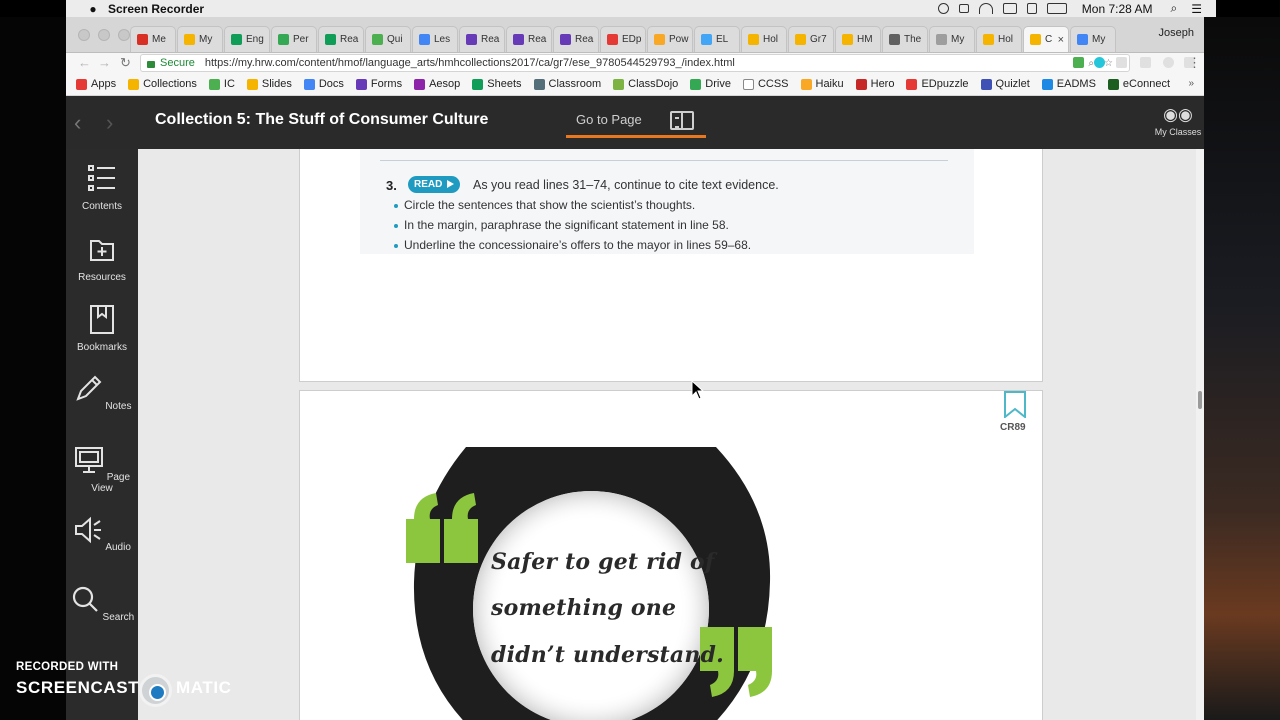  I want to click on bookmark-item: Sheets, so click(497, 84).